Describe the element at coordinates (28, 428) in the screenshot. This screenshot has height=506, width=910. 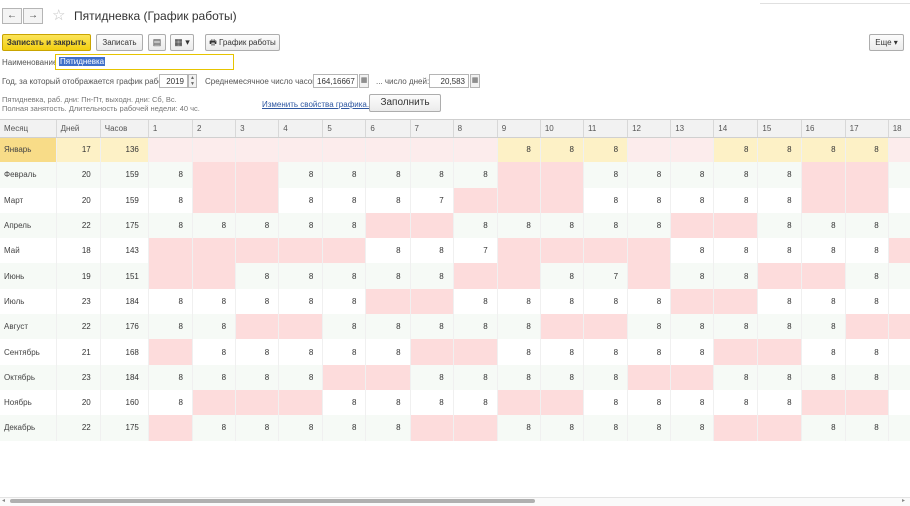
I see `month-cell: Декабрь` at that location.